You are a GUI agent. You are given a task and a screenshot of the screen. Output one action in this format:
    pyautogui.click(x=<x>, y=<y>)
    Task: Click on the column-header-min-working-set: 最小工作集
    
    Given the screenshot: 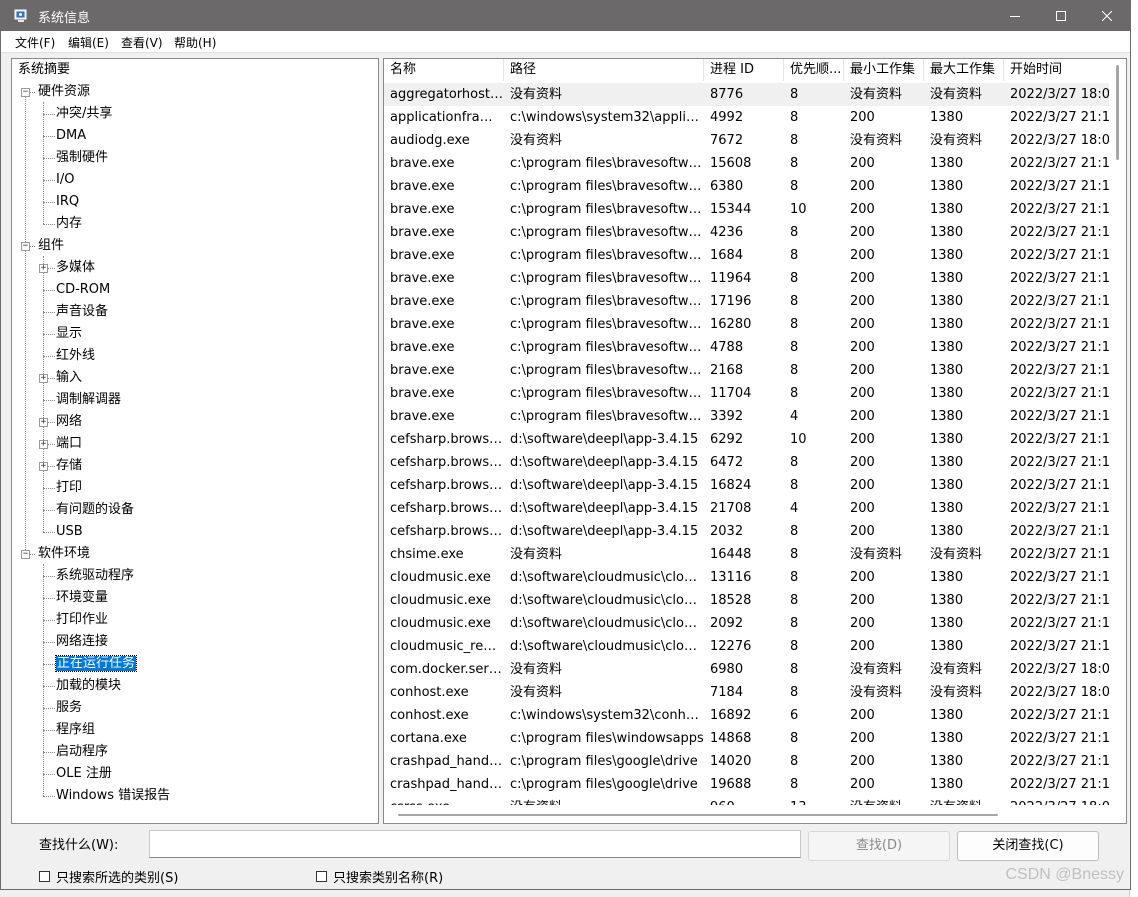 What is the action you would take?
    pyautogui.click(x=884, y=70)
    